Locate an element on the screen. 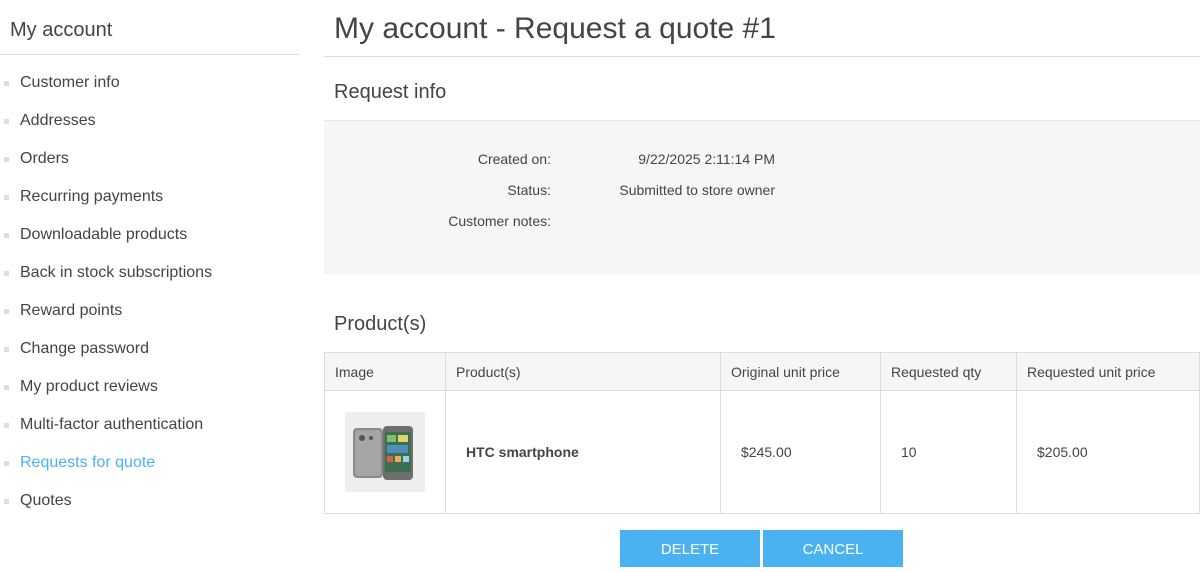  created-on-value: 9/22/2025 2:11:14 PM is located at coordinates (706, 159).